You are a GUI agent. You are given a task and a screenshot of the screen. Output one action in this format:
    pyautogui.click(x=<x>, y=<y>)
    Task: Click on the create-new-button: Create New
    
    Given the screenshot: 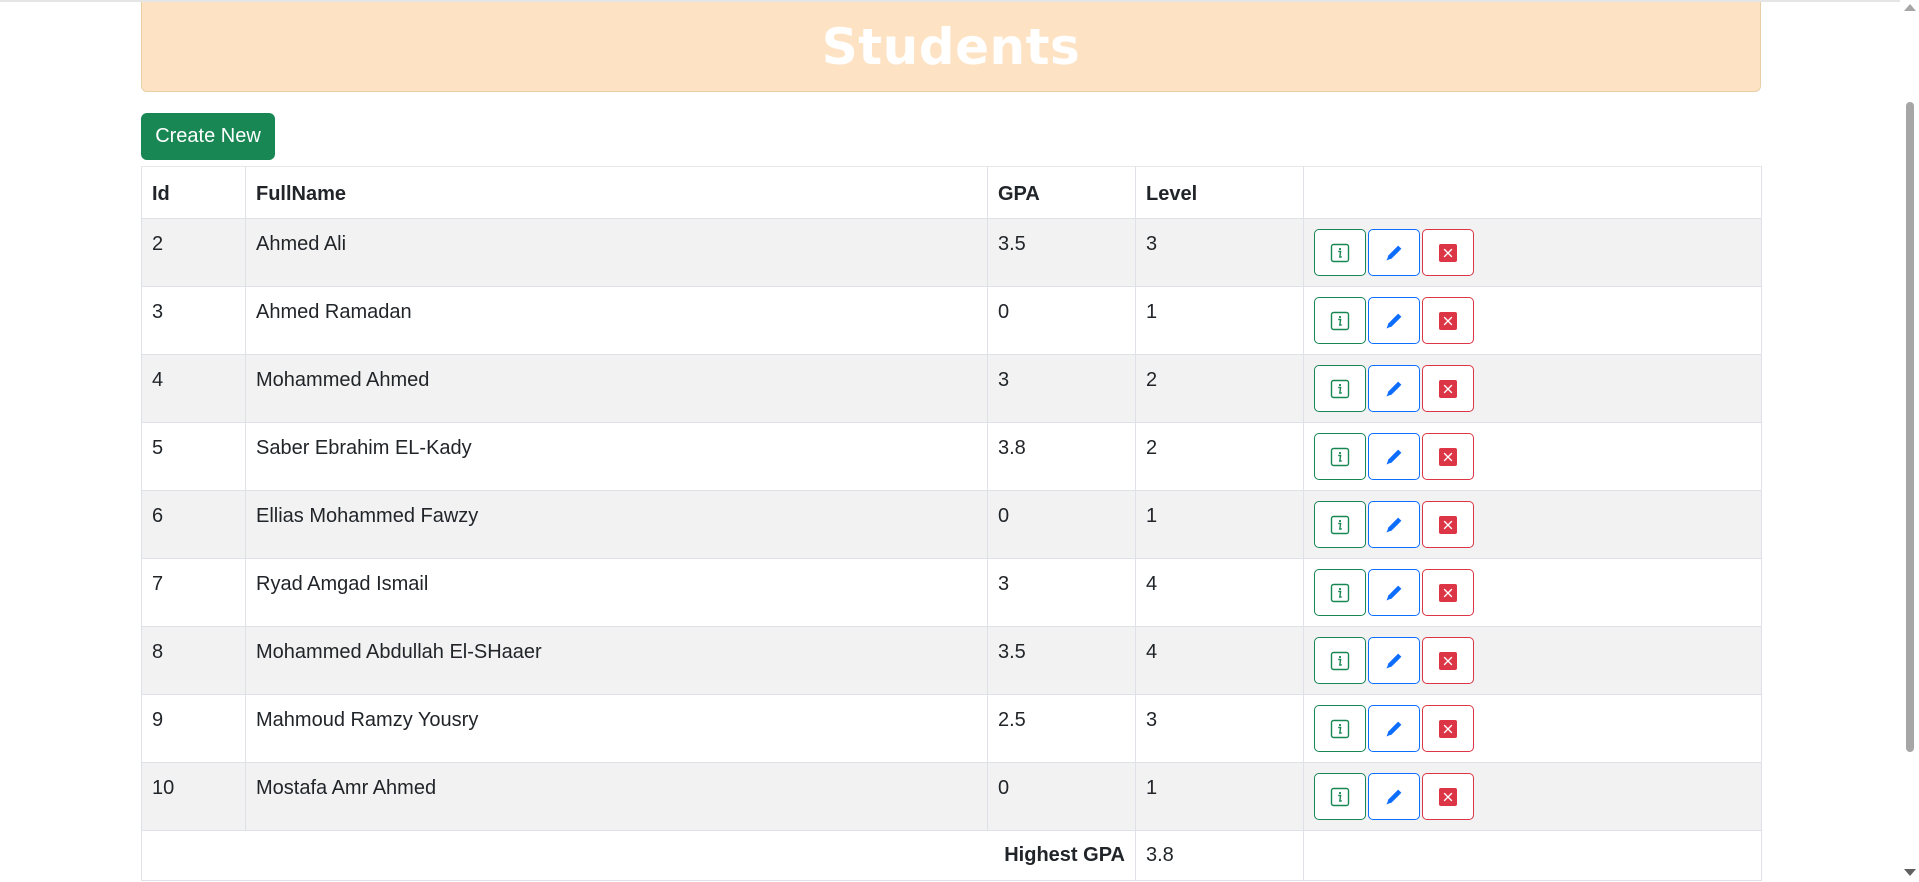 What is the action you would take?
    pyautogui.click(x=208, y=136)
    